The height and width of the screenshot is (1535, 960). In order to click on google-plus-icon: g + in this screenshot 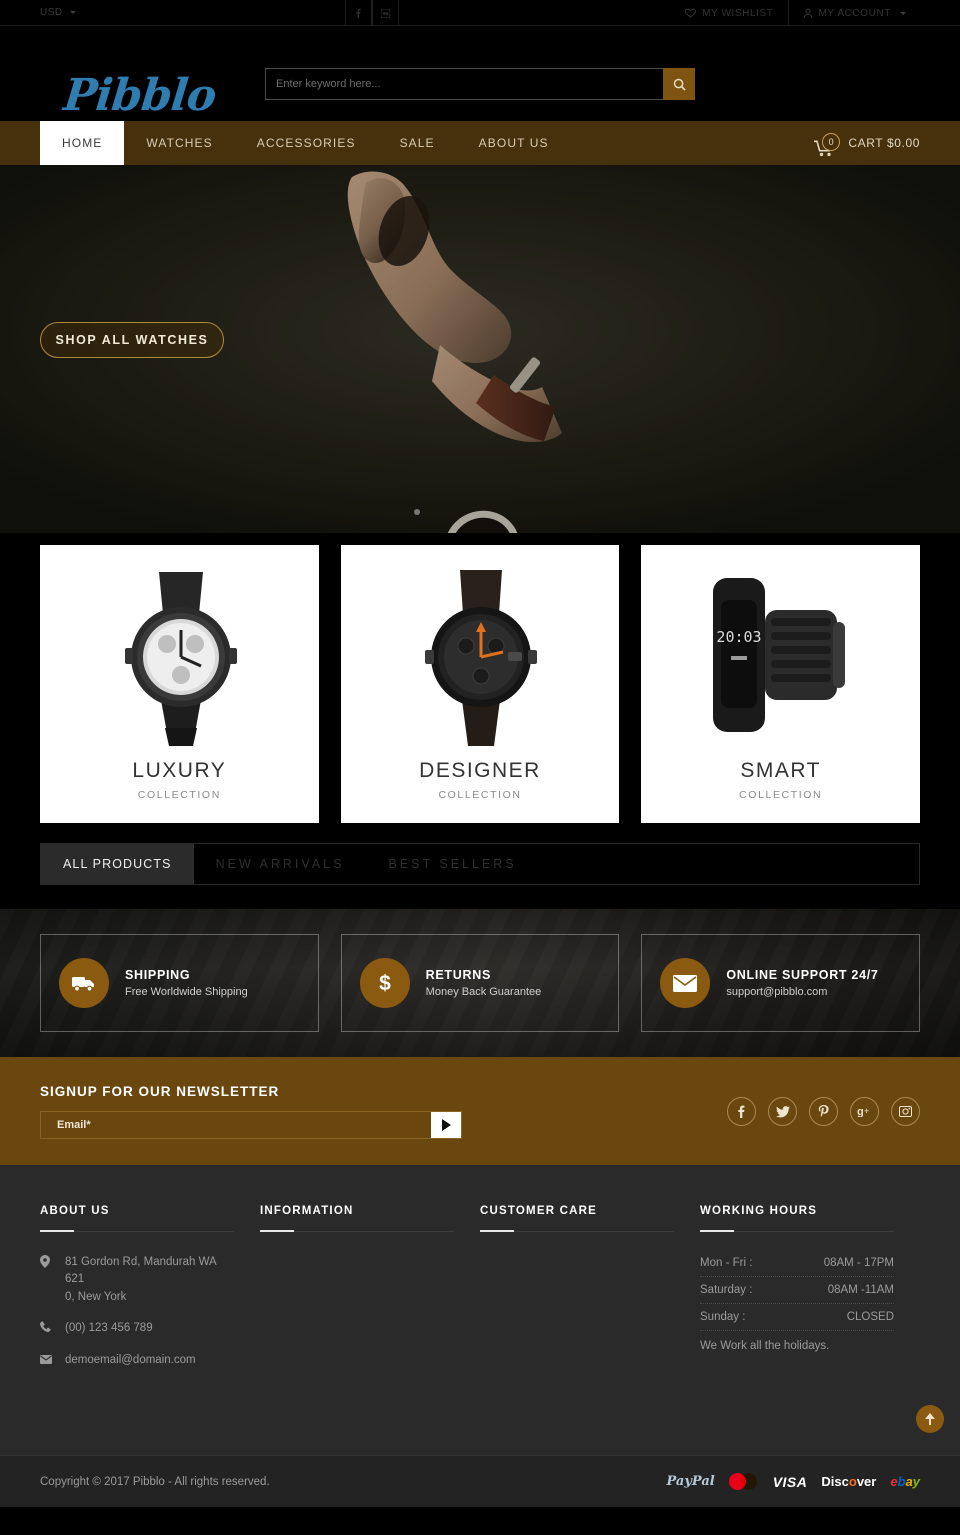, I will do `click(864, 1111)`.